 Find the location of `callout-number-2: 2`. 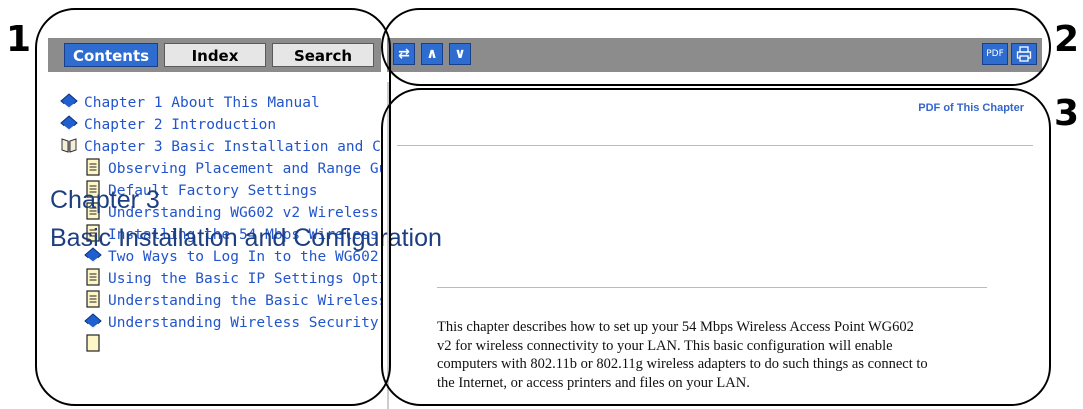

callout-number-2: 2 is located at coordinates (1067, 39).